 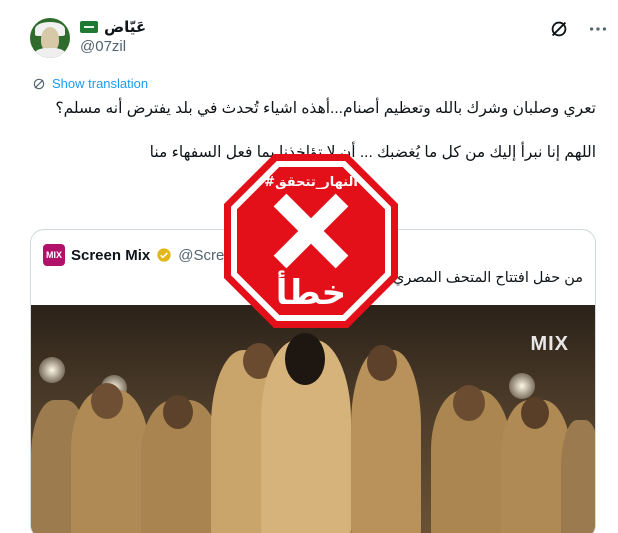 I want to click on quoted-header: MIX Screen Mix @Scre, so click(x=133, y=255).